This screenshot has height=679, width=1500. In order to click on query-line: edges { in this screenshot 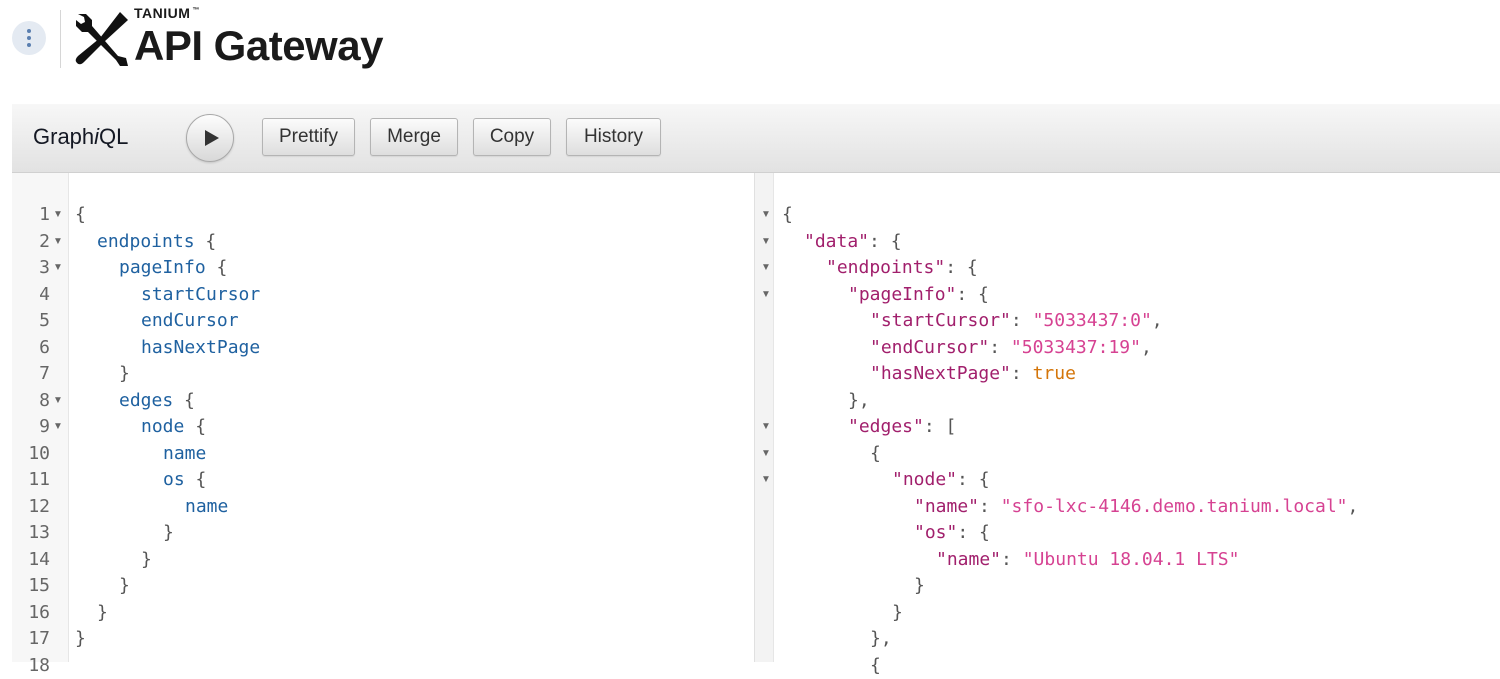, I will do `click(157, 401)`.